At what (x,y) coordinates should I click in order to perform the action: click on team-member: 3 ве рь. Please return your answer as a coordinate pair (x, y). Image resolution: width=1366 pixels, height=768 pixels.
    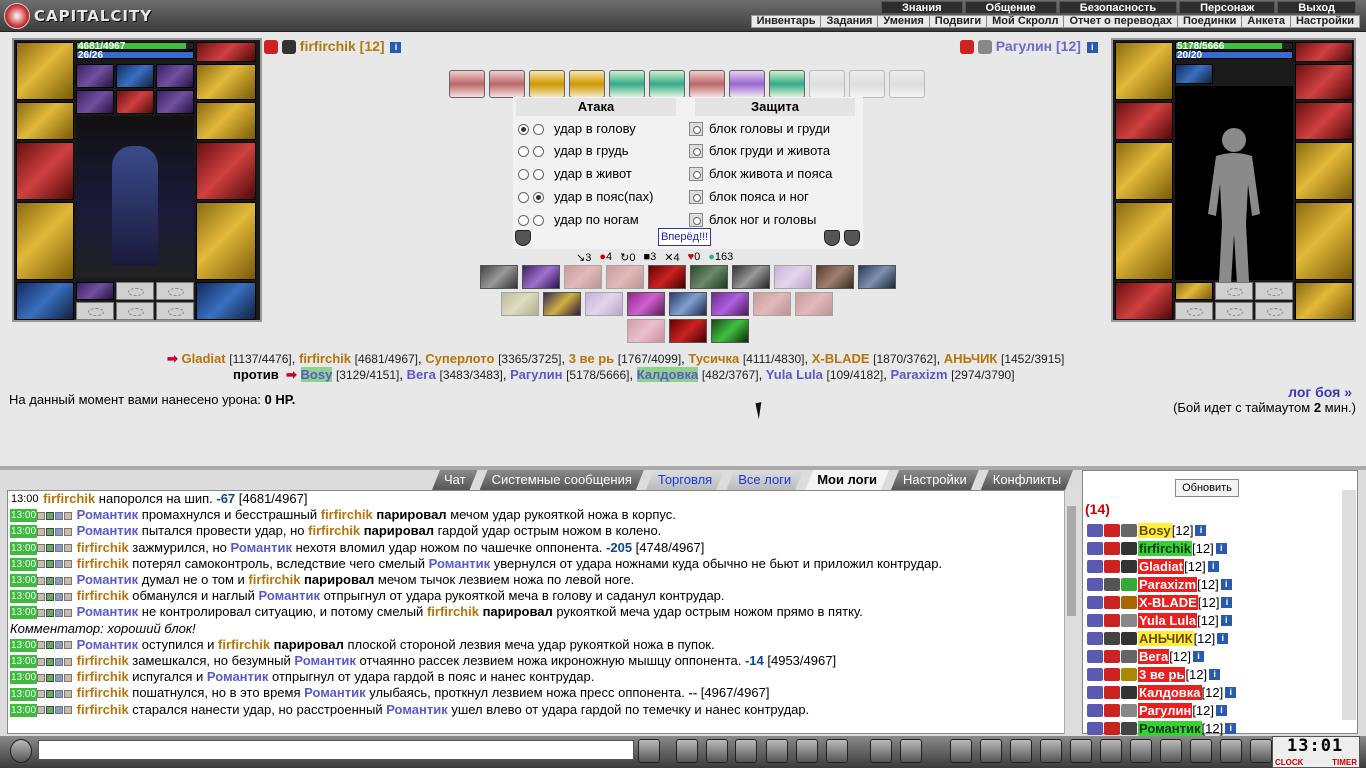
    Looking at the image, I should click on (591, 358).